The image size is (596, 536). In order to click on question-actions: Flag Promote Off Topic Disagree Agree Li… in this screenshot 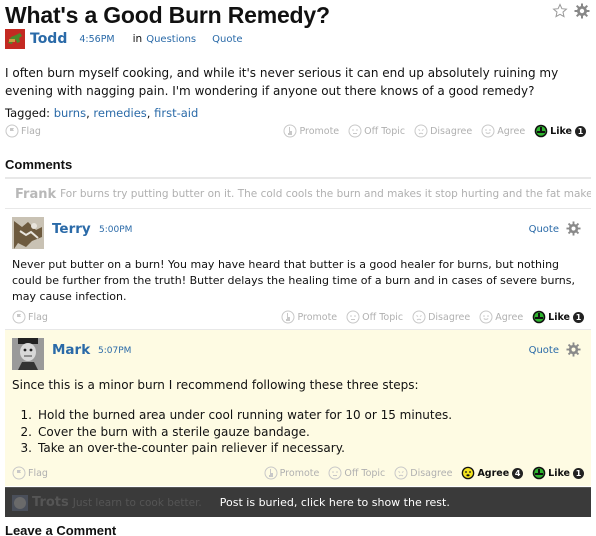, I will do `click(295, 131)`.